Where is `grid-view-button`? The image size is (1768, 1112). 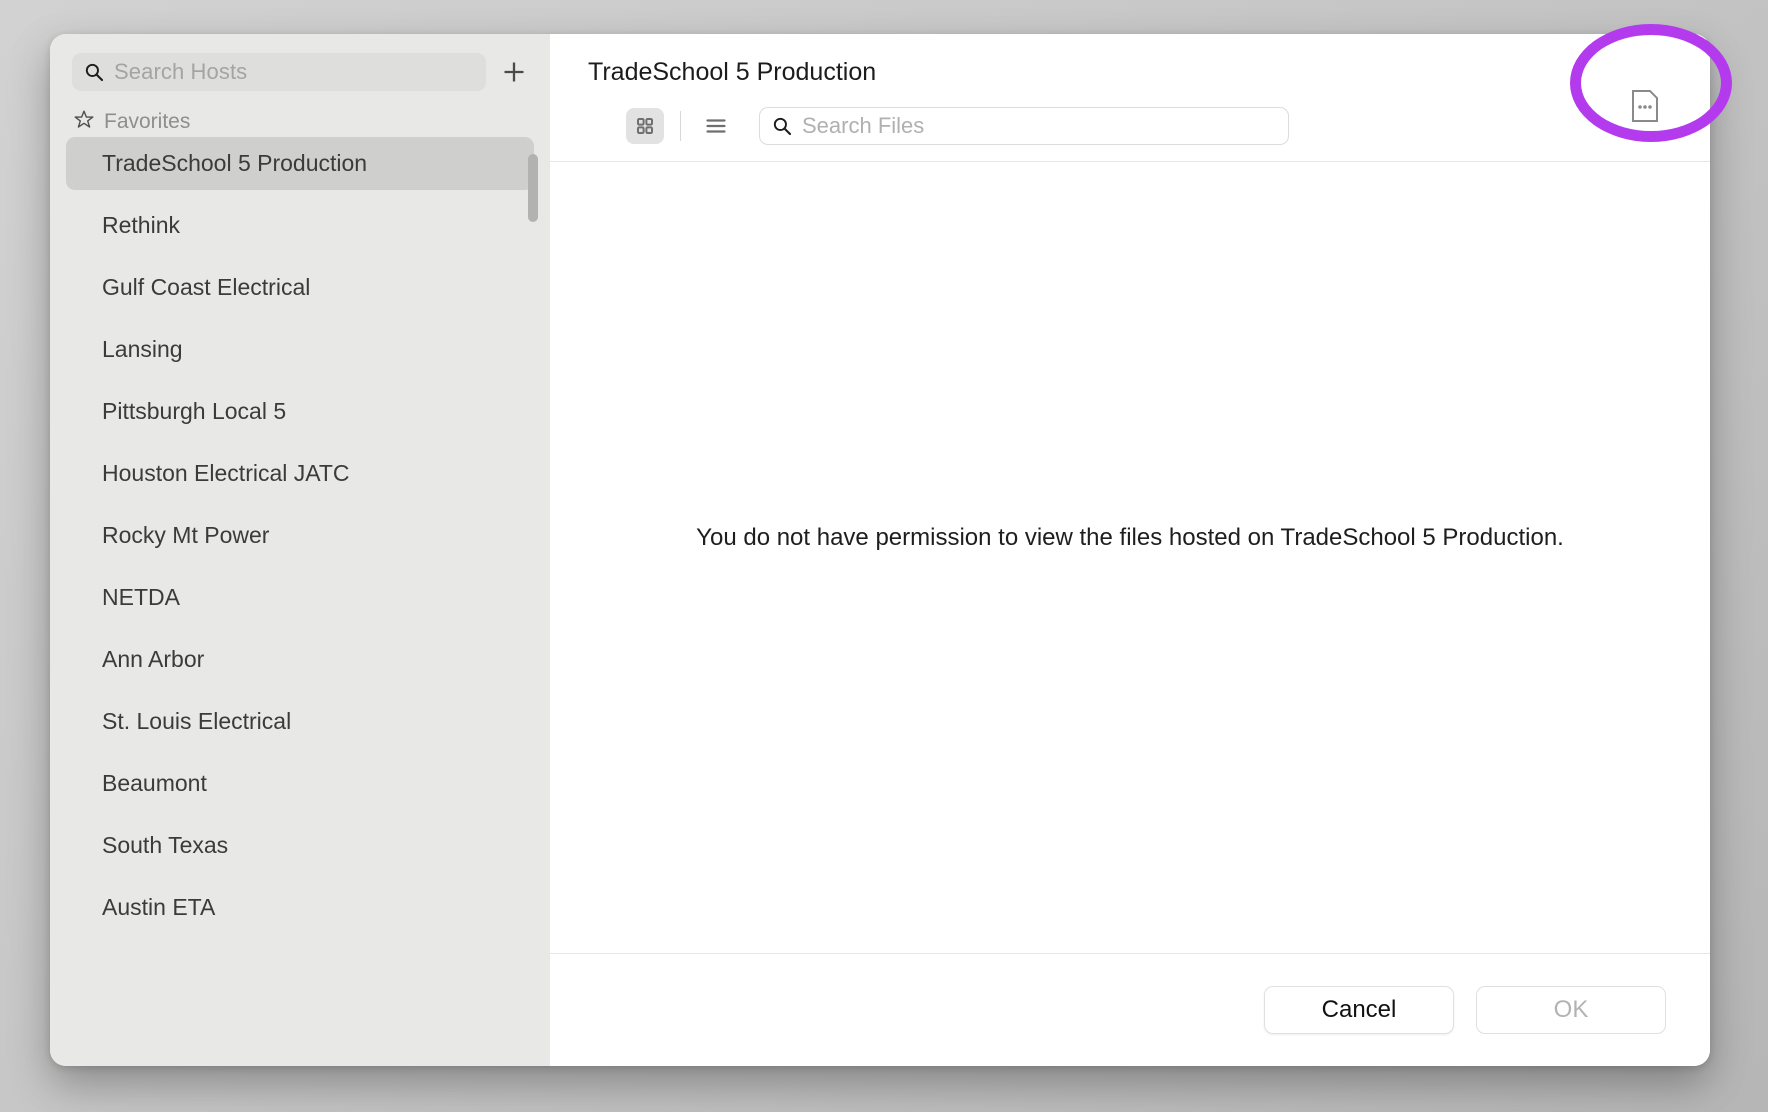
grid-view-button is located at coordinates (645, 126).